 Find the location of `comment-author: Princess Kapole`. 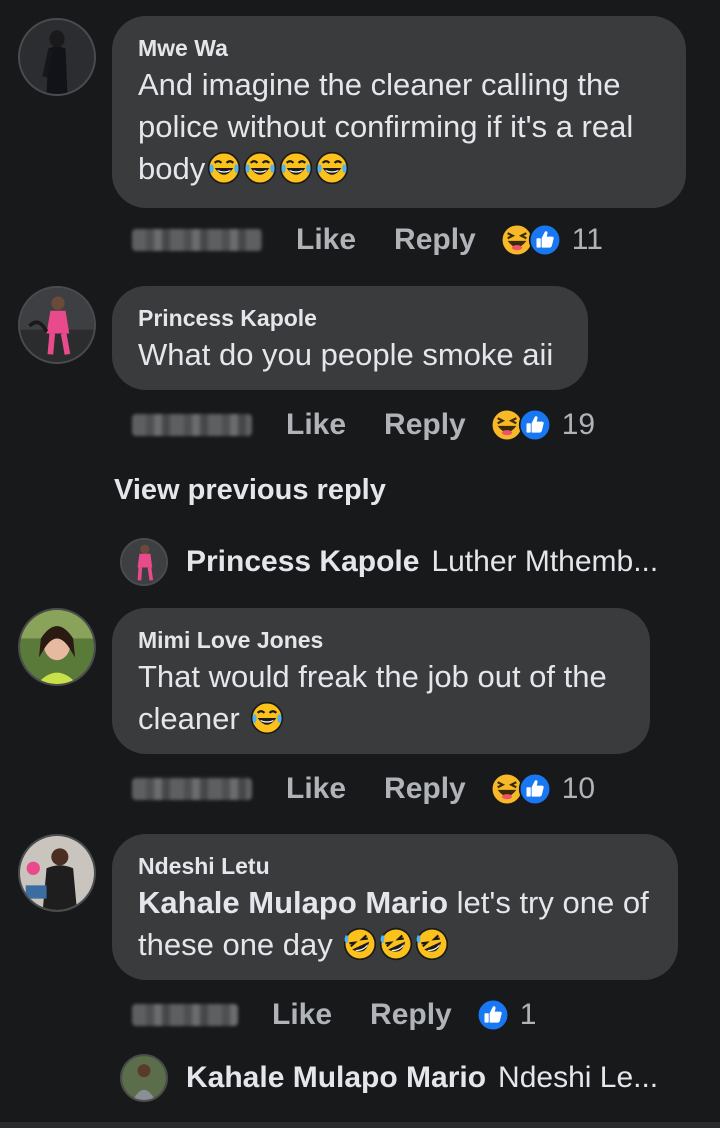

comment-author: Princess Kapole is located at coordinates (350, 318).